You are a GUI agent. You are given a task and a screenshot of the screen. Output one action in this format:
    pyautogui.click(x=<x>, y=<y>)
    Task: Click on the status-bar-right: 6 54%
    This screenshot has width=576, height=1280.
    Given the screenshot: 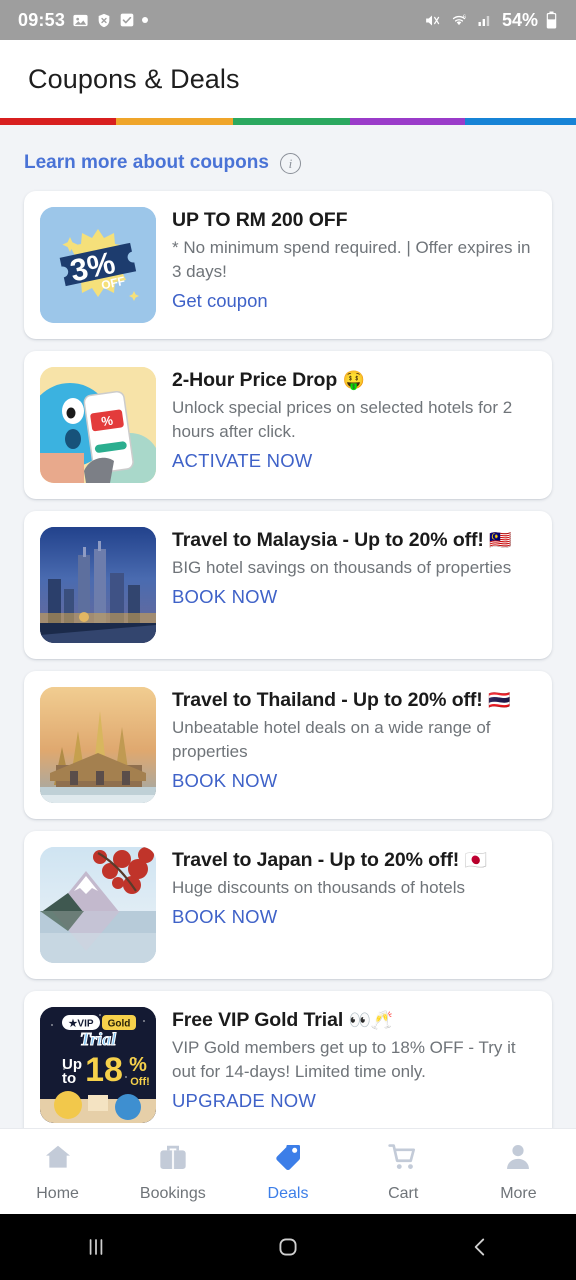 What is the action you would take?
    pyautogui.click(x=490, y=20)
    